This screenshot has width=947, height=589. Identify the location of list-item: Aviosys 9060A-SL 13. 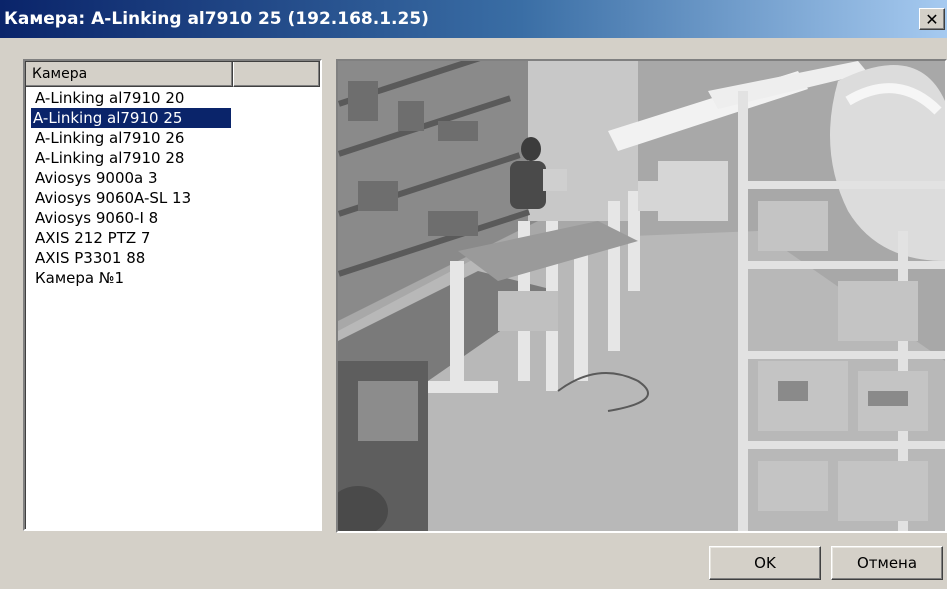
(172, 198).